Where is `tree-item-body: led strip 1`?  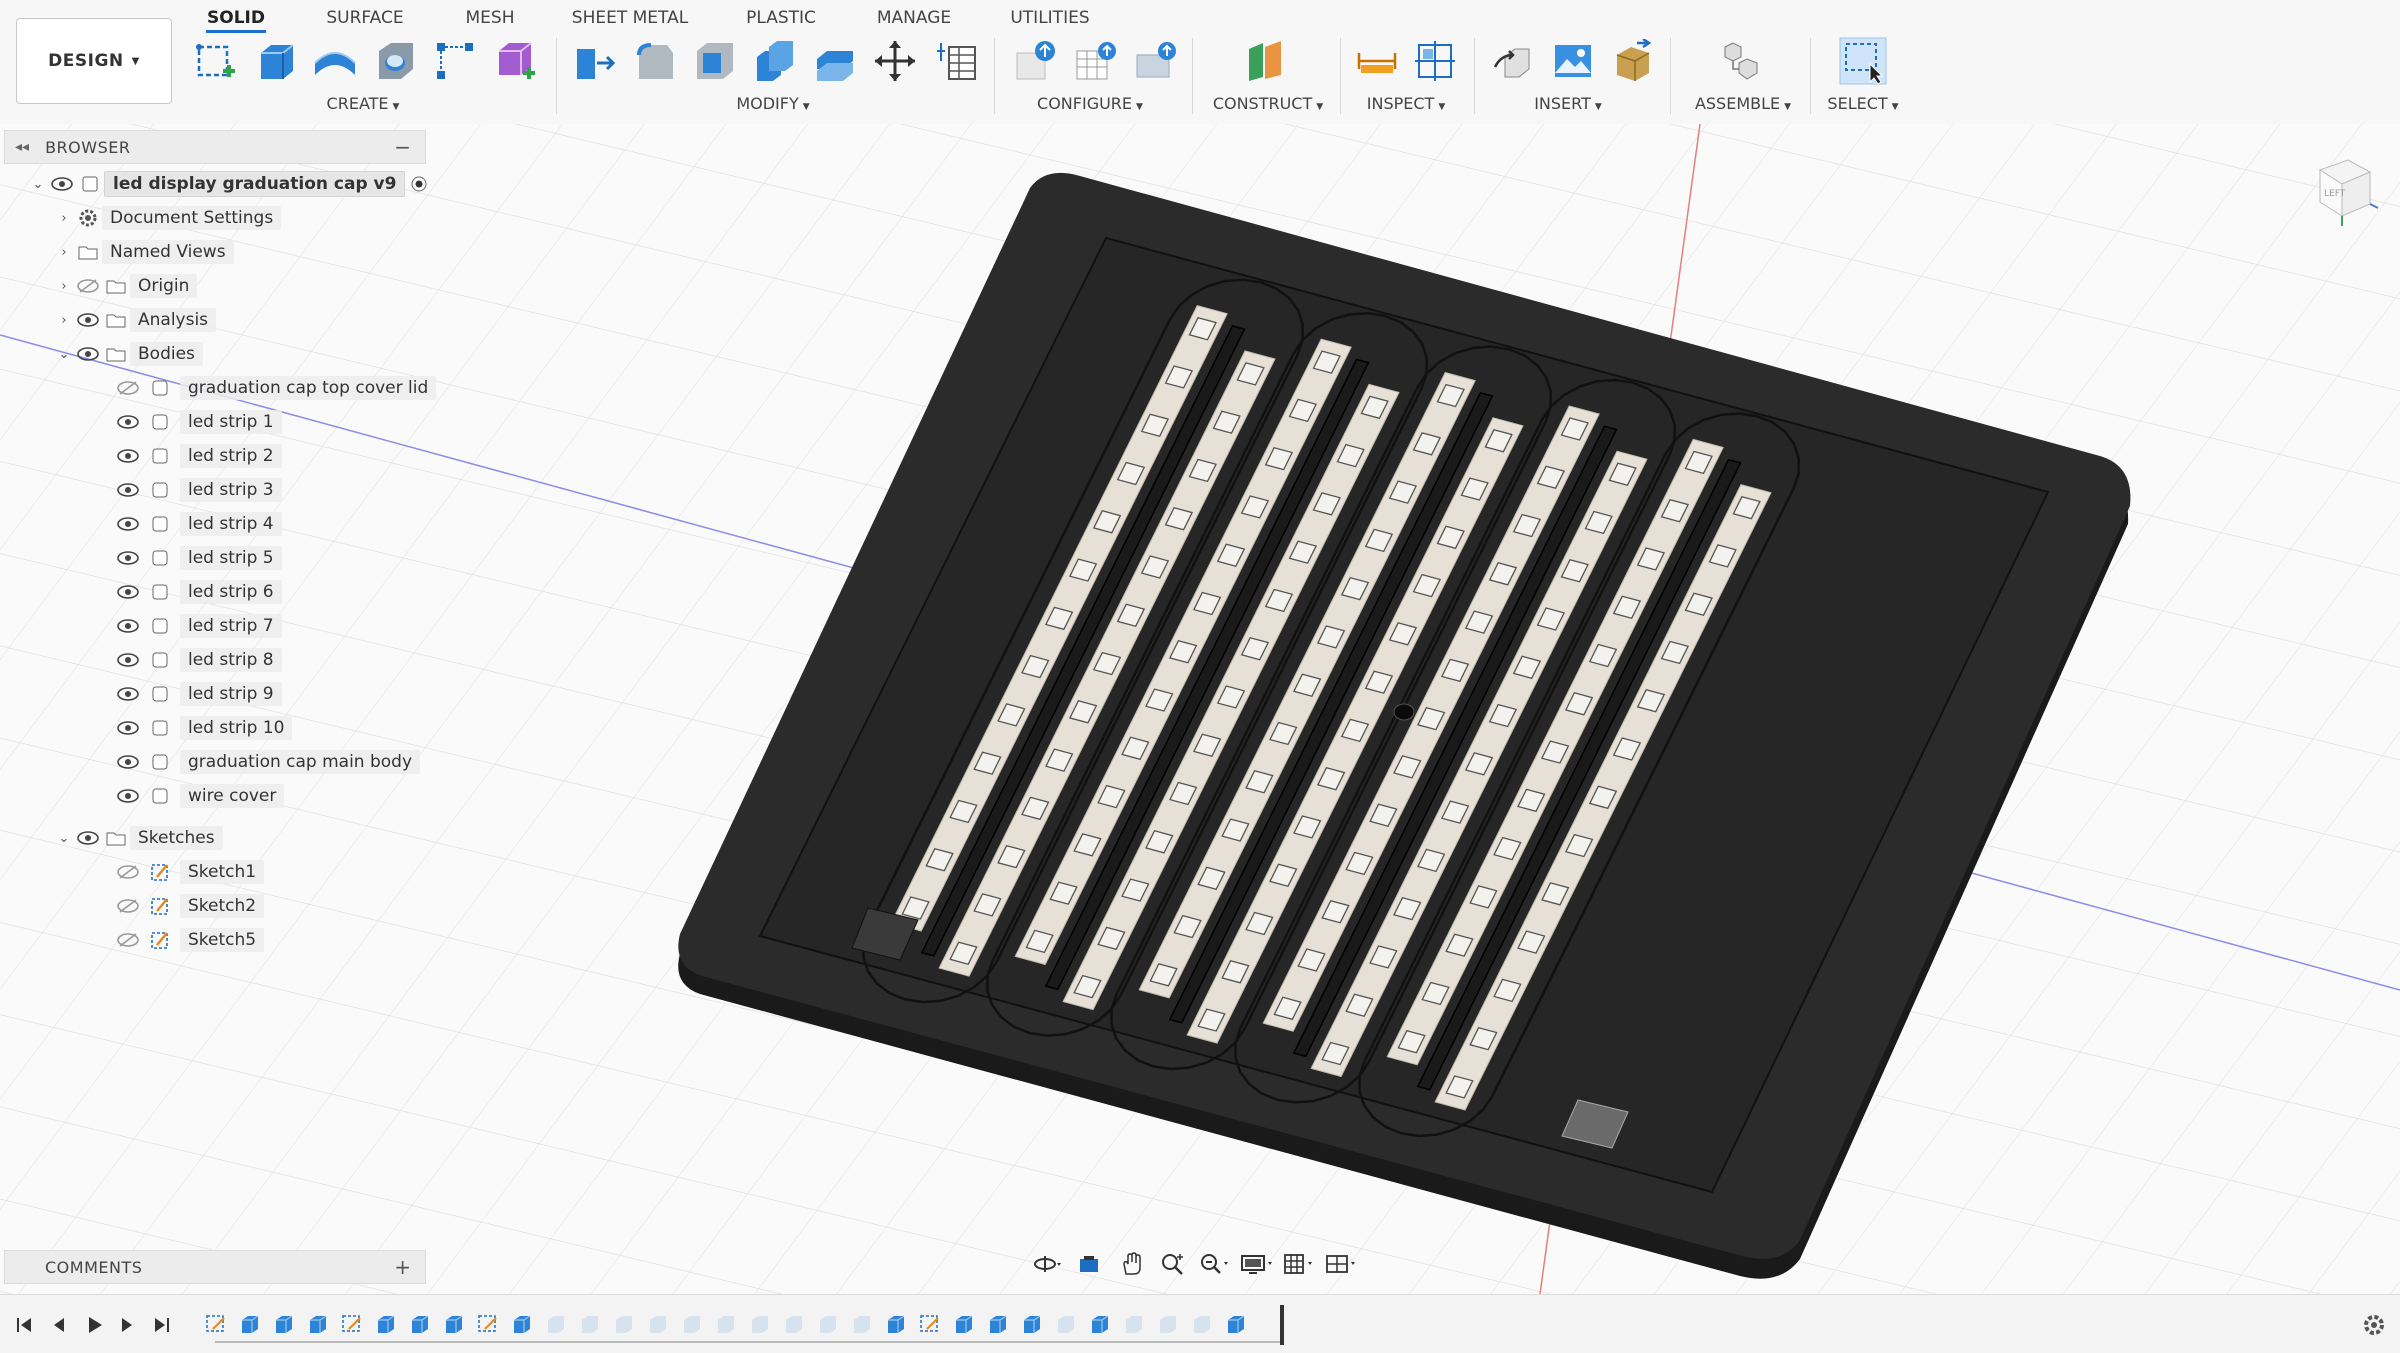 tree-item-body: led strip 1 is located at coordinates (198, 422).